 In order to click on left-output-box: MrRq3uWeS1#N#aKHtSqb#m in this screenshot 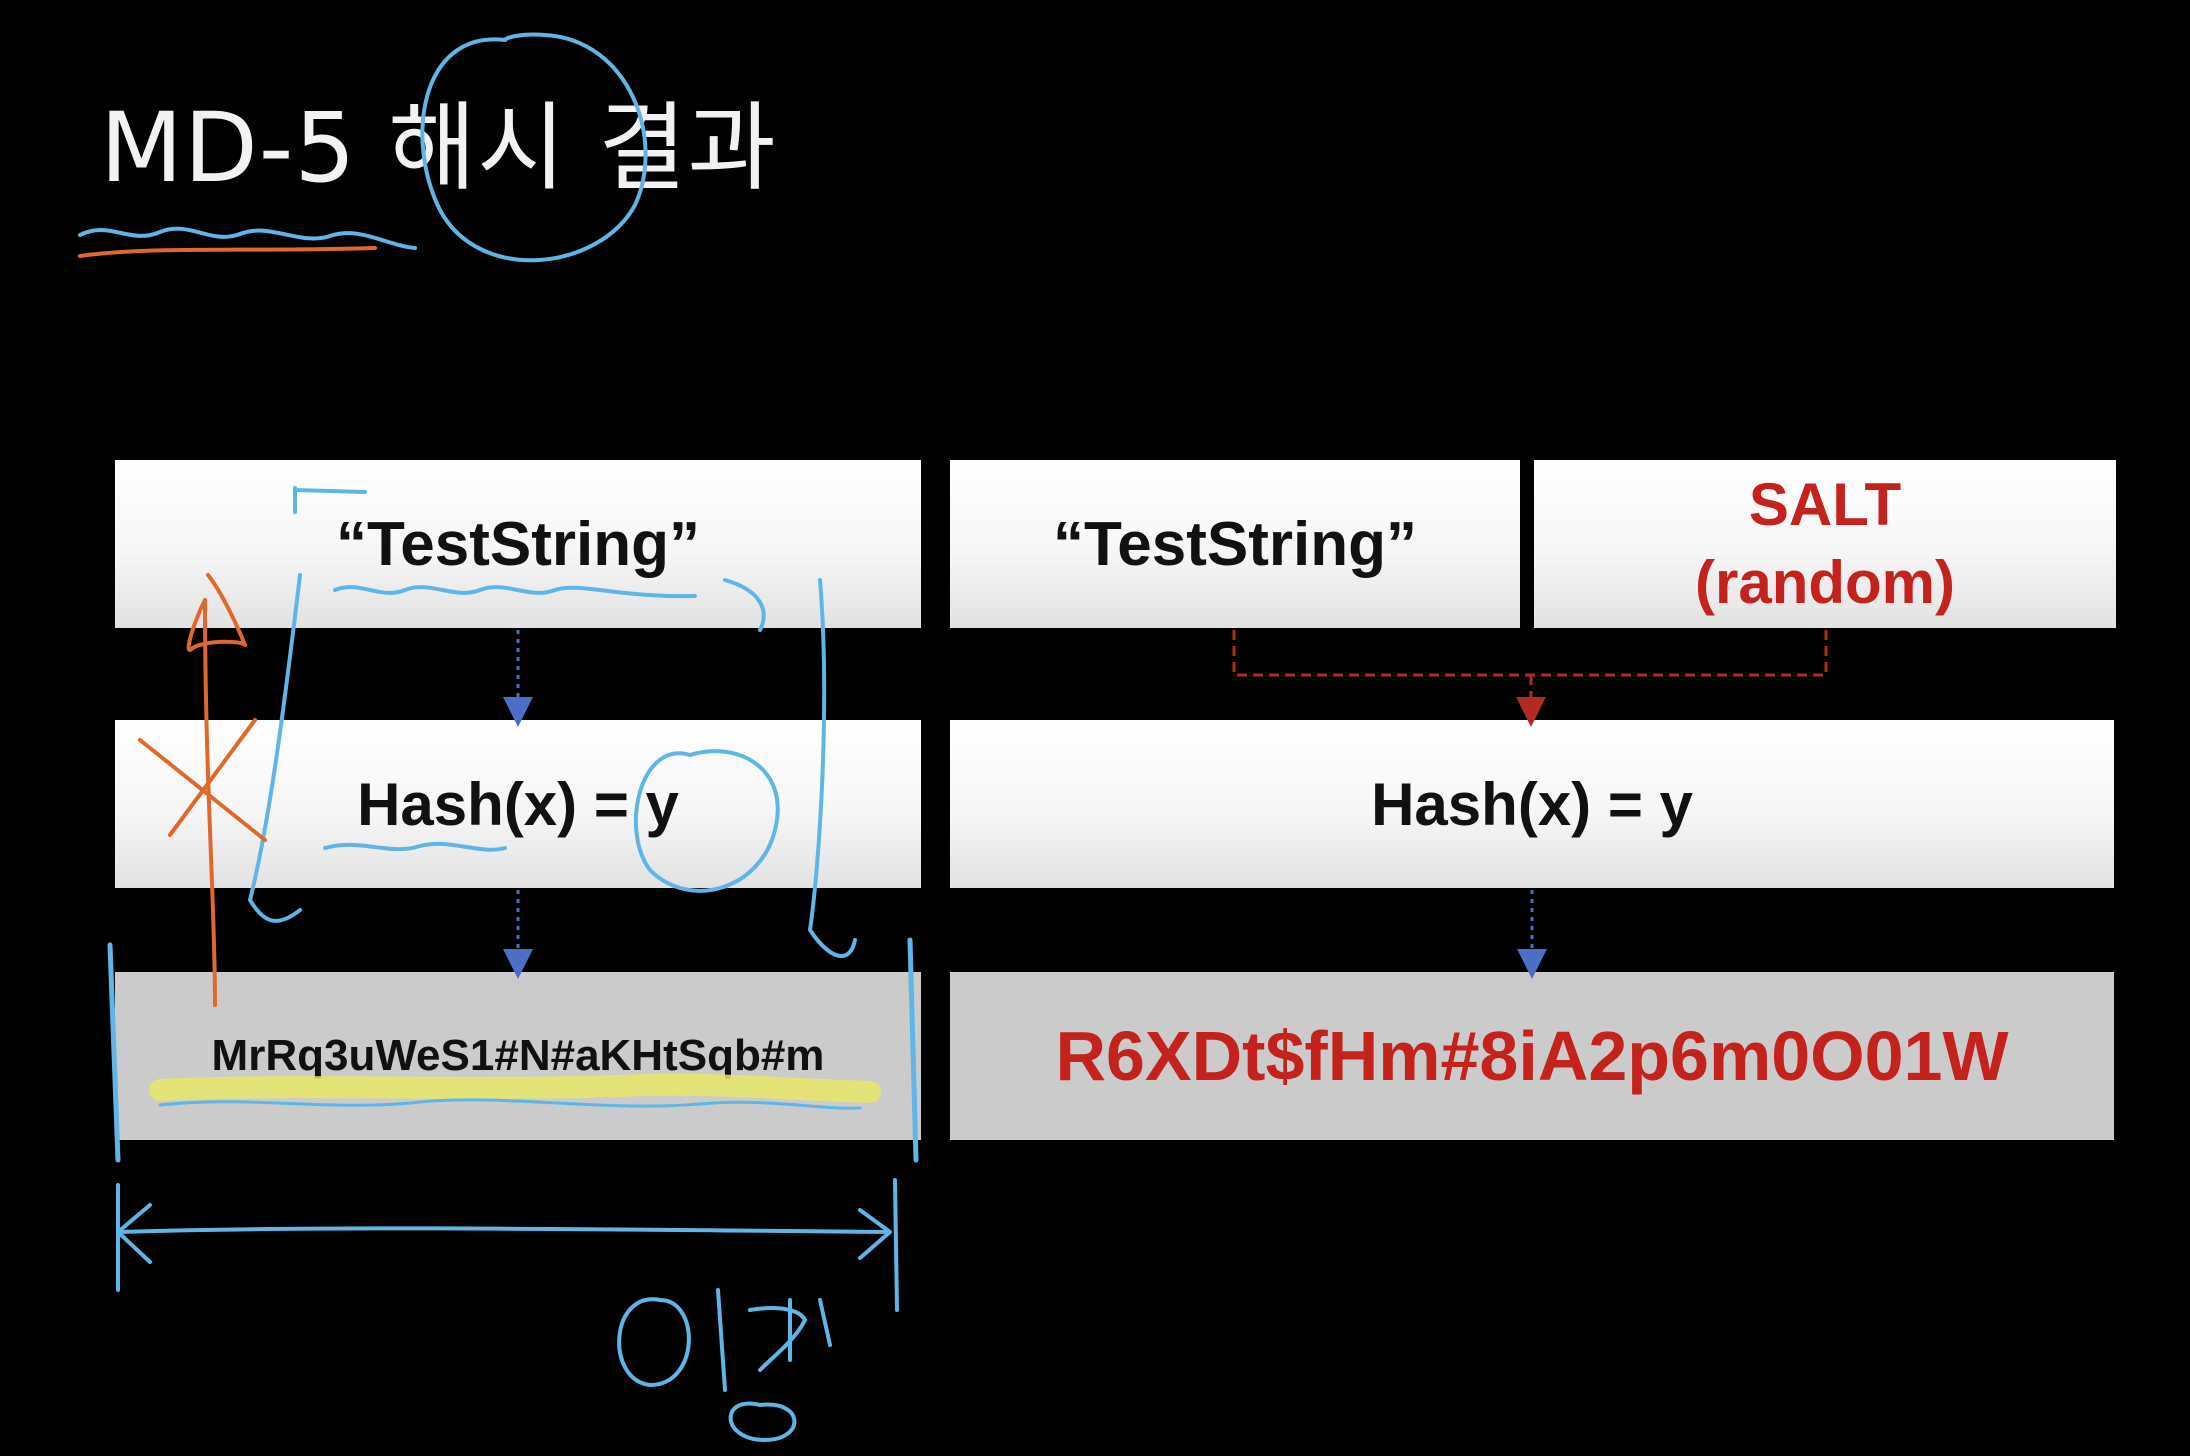, I will do `click(518, 1056)`.